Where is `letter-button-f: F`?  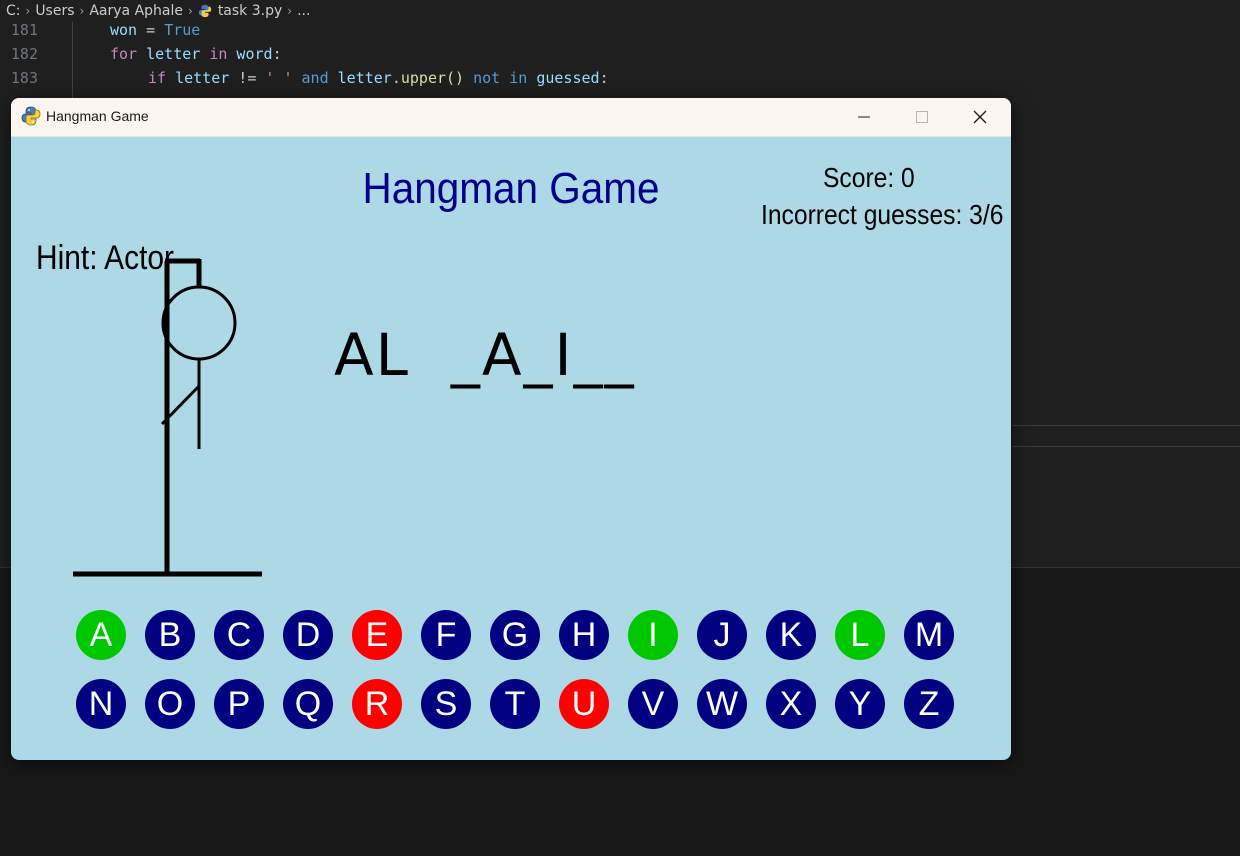
letter-button-f: F is located at coordinates (446, 635).